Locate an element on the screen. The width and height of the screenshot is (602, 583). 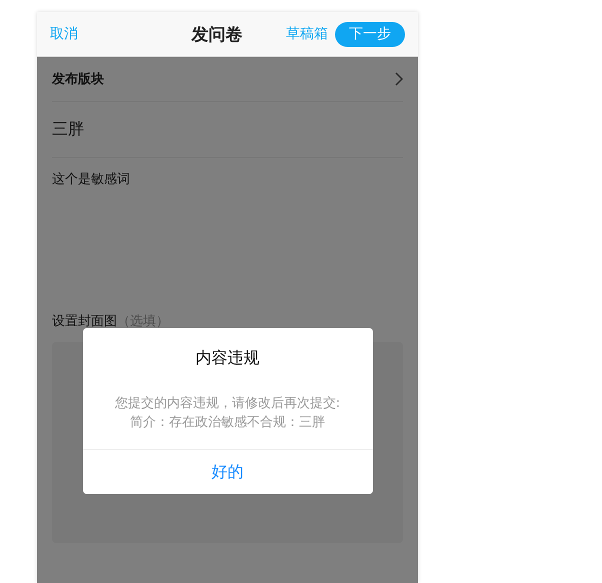
drafts-link: 草稿箱 is located at coordinates (307, 34).